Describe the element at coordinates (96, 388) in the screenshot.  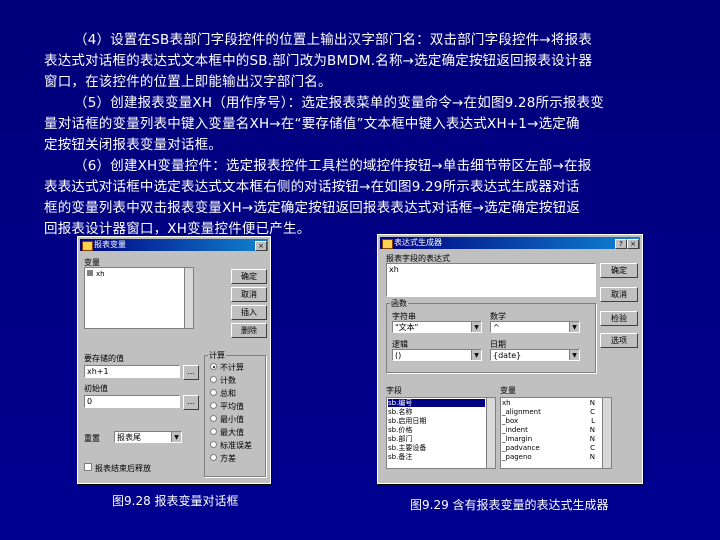
I see `initial-value-label: 初始值` at that location.